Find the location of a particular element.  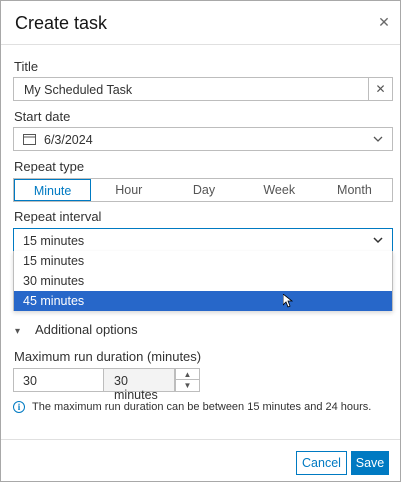

repeat-interval-select: 15 minutes is located at coordinates (203, 240).